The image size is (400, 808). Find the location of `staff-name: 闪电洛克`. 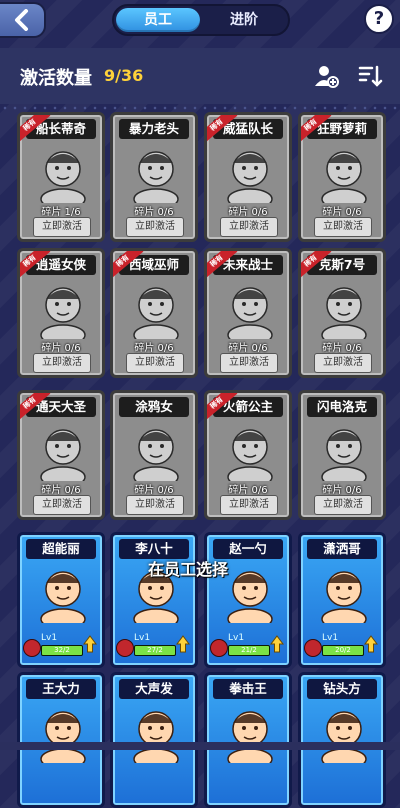

staff-name: 闪电洛克 is located at coordinates (342, 407).